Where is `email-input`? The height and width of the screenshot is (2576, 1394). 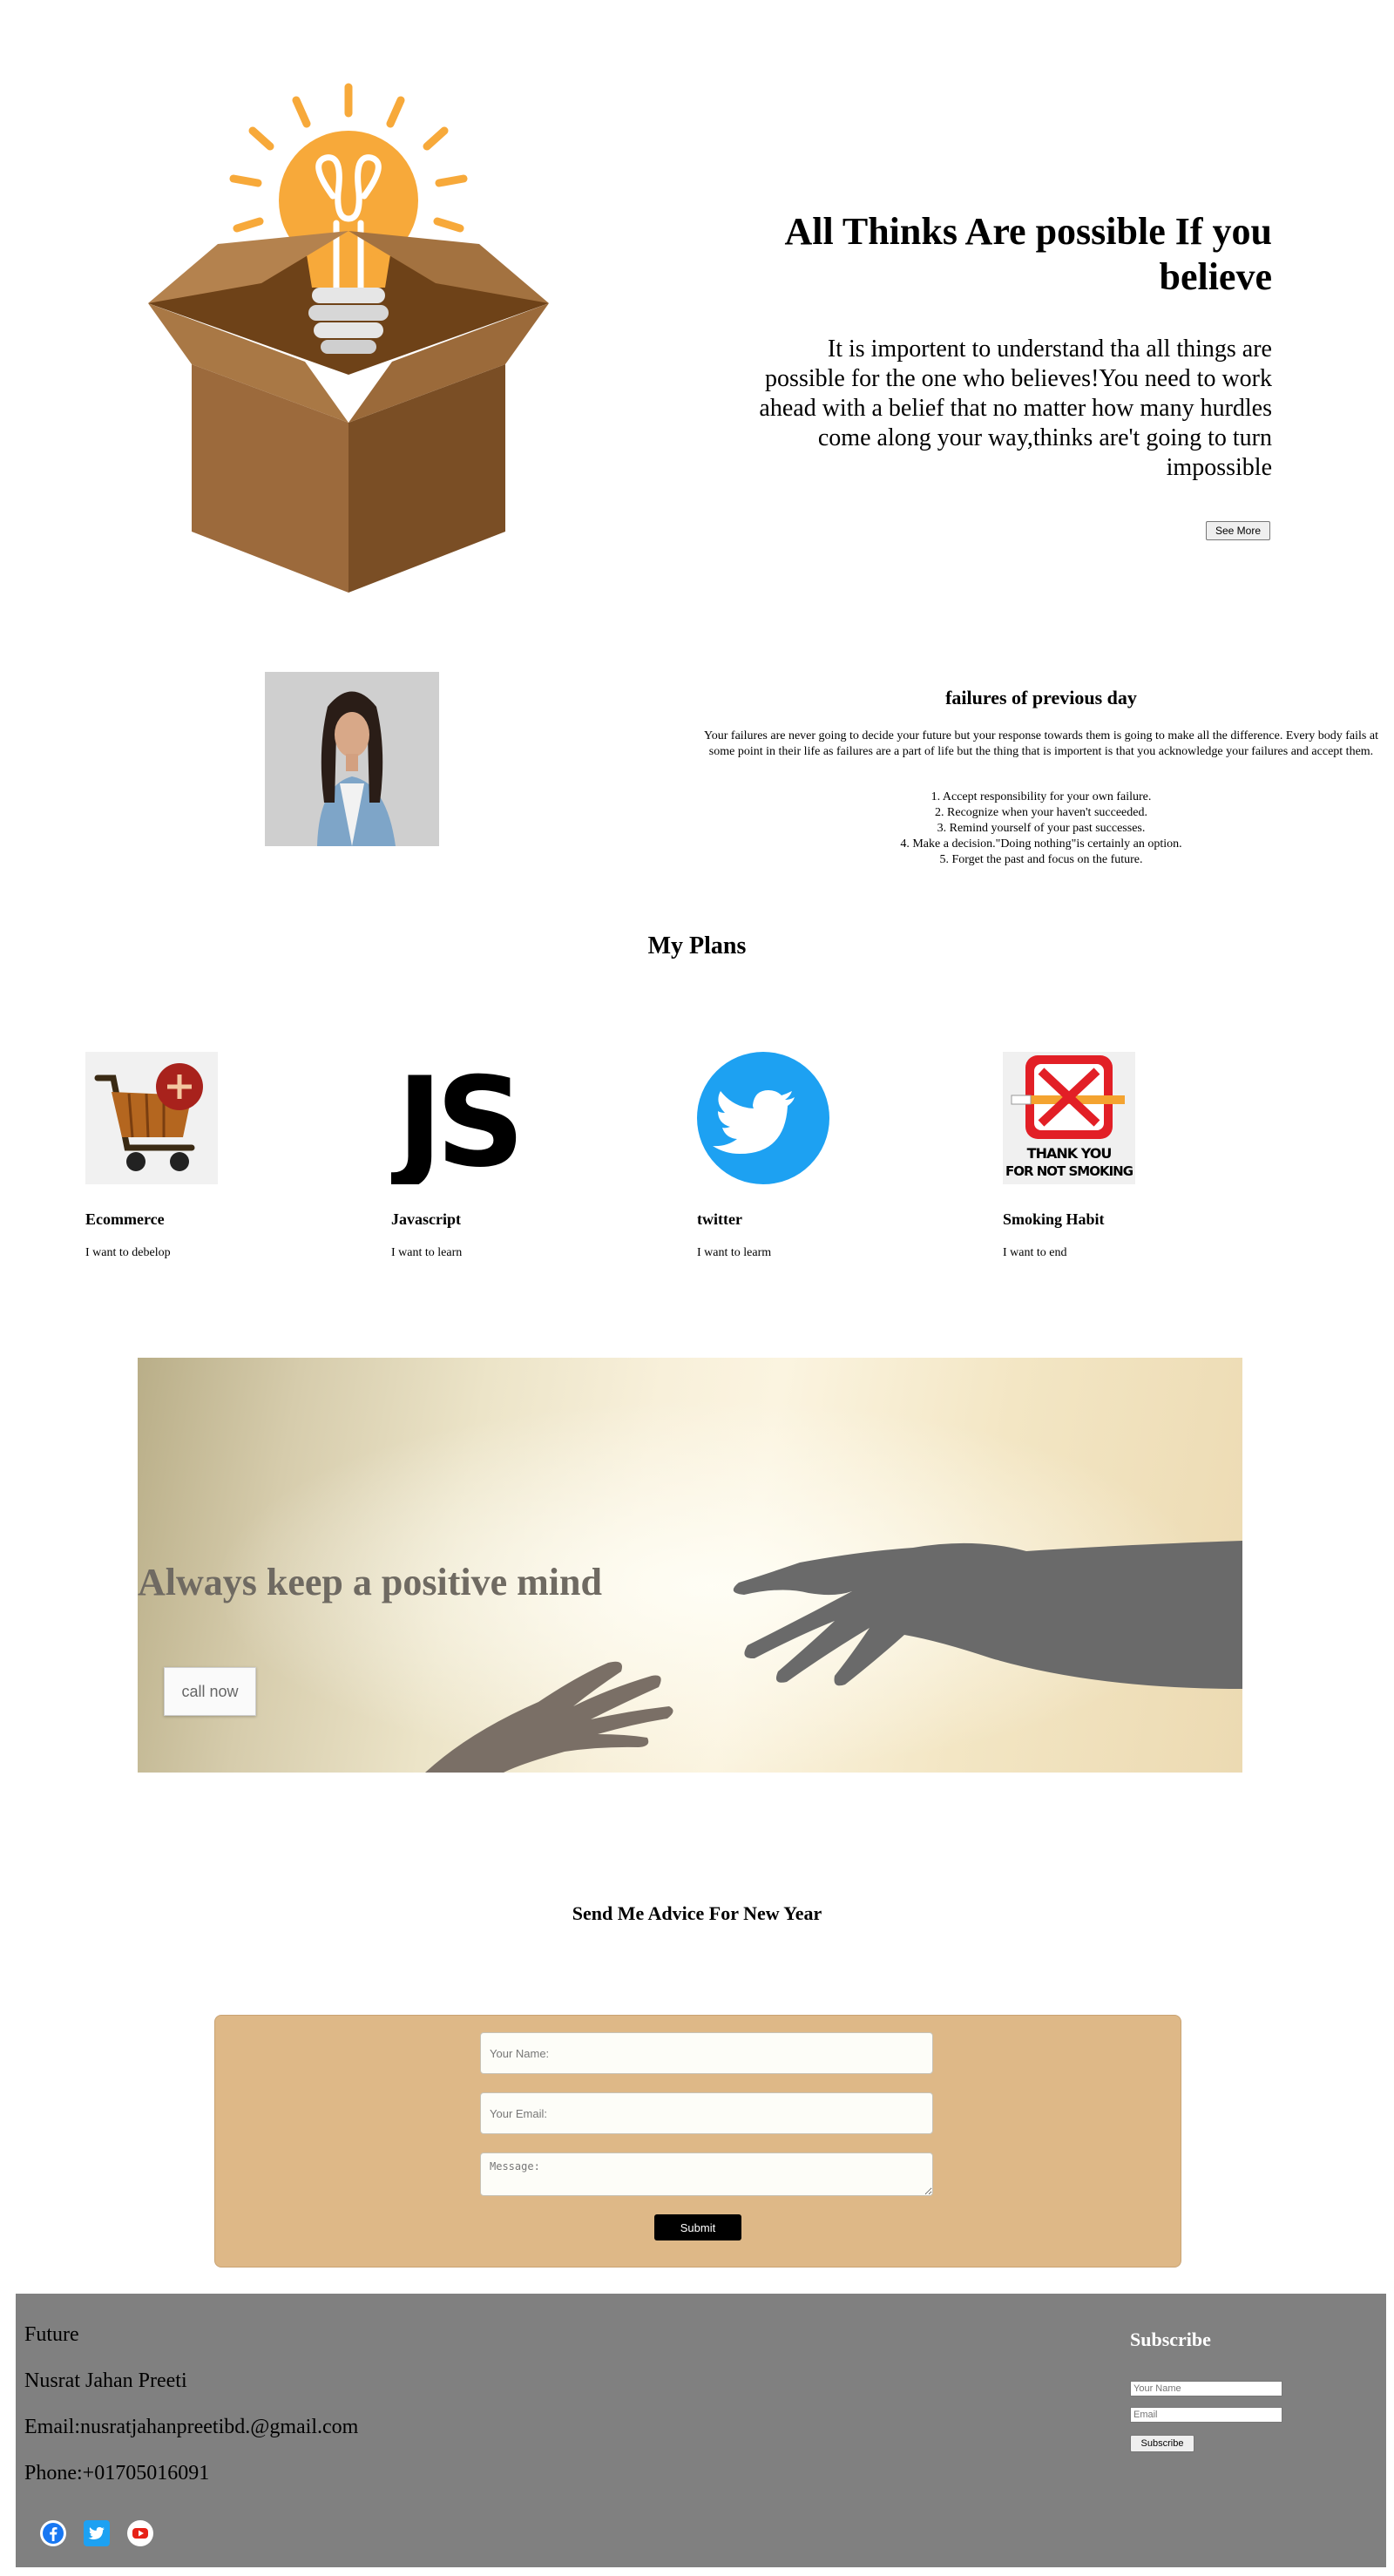 email-input is located at coordinates (706, 2113).